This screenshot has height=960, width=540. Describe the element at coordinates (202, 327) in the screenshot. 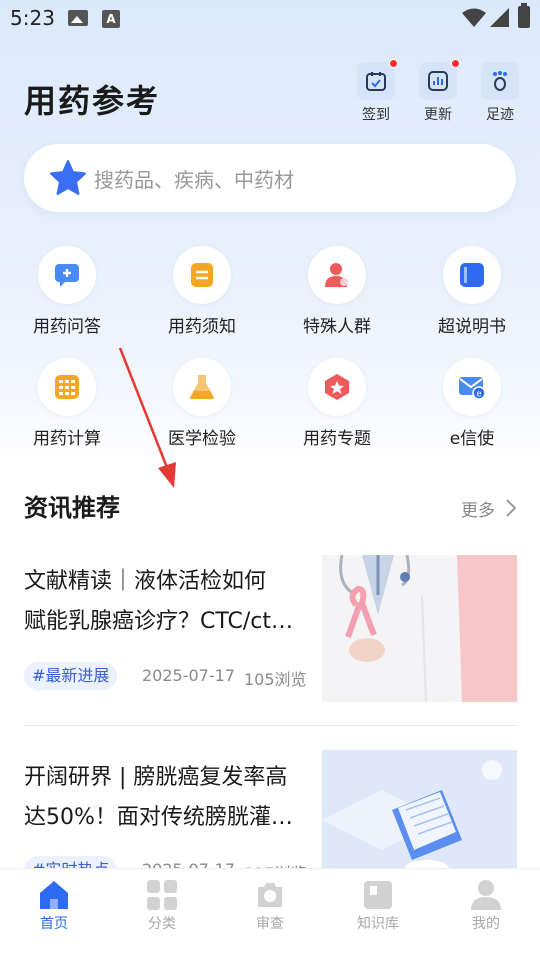

I see `grid-label: 用药须知` at that location.